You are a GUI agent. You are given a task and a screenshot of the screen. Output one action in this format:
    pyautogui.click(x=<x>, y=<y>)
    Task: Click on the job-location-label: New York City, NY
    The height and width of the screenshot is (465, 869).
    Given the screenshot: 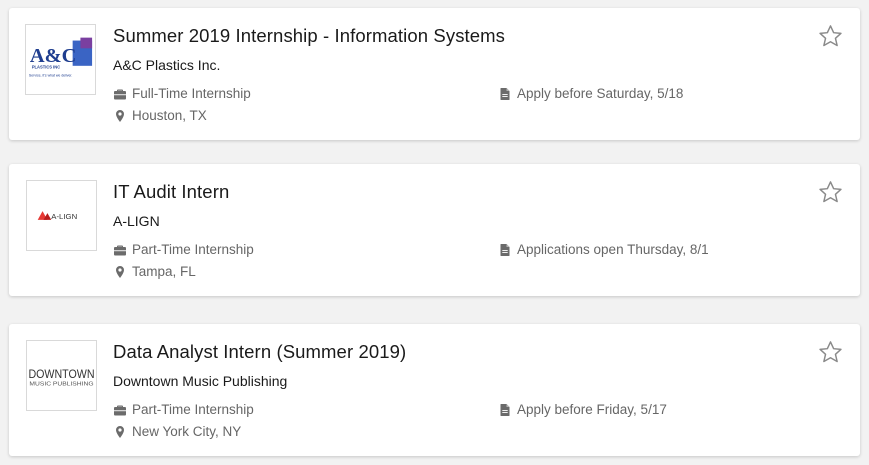 What is the action you would take?
    pyautogui.click(x=187, y=431)
    